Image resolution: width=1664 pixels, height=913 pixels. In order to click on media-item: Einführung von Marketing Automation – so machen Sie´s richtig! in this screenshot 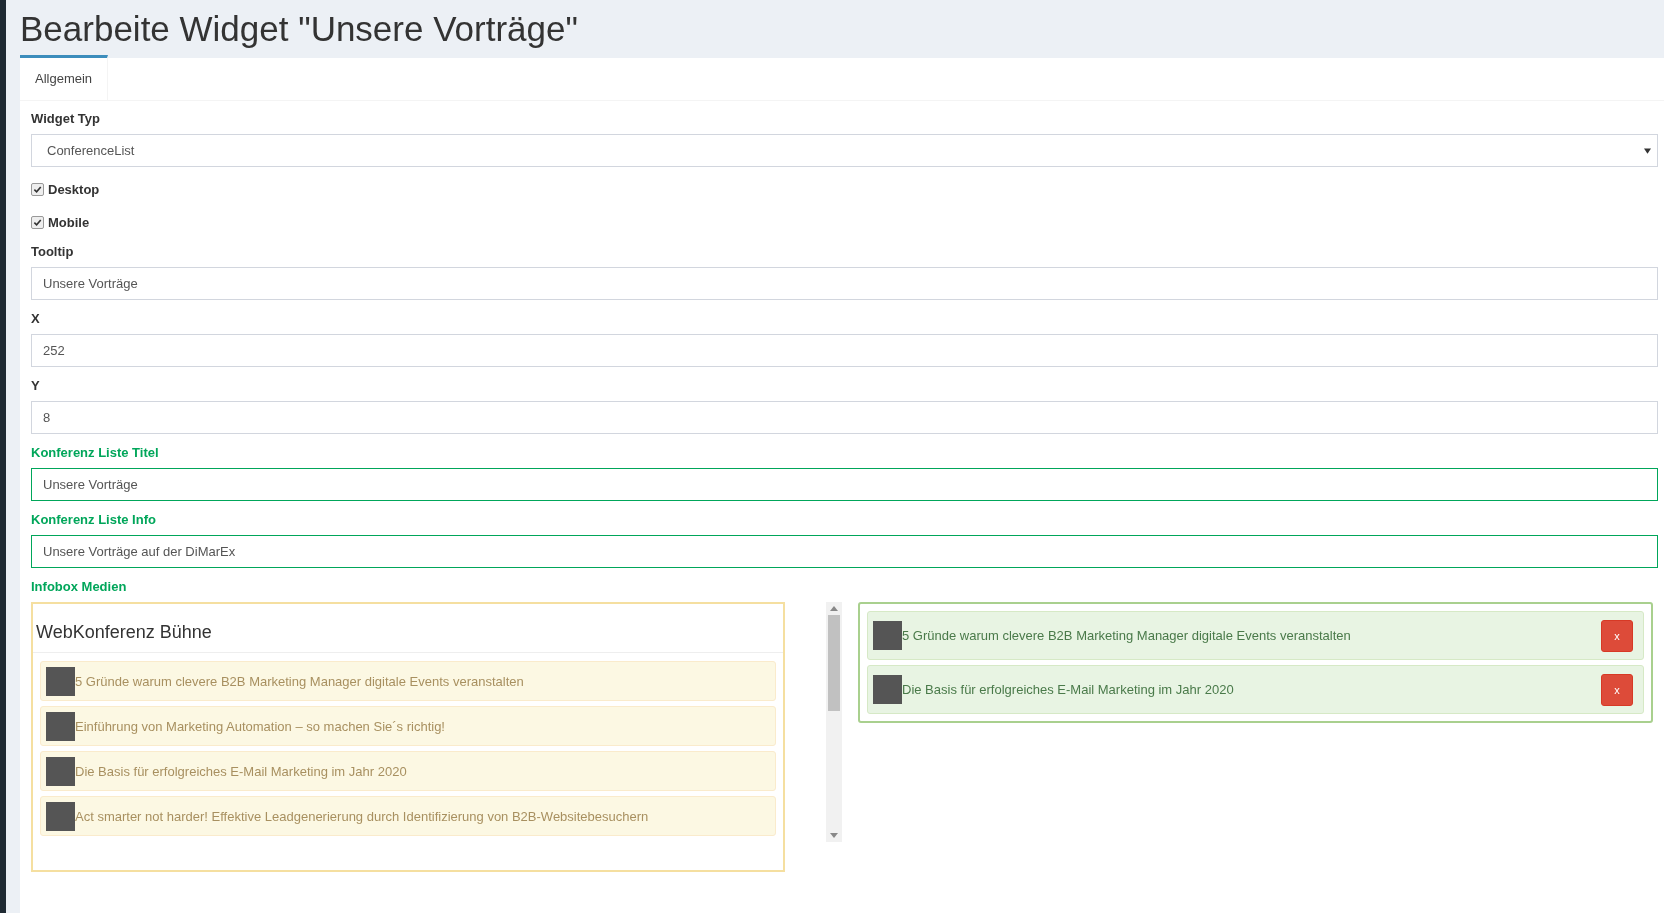, I will do `click(408, 726)`.